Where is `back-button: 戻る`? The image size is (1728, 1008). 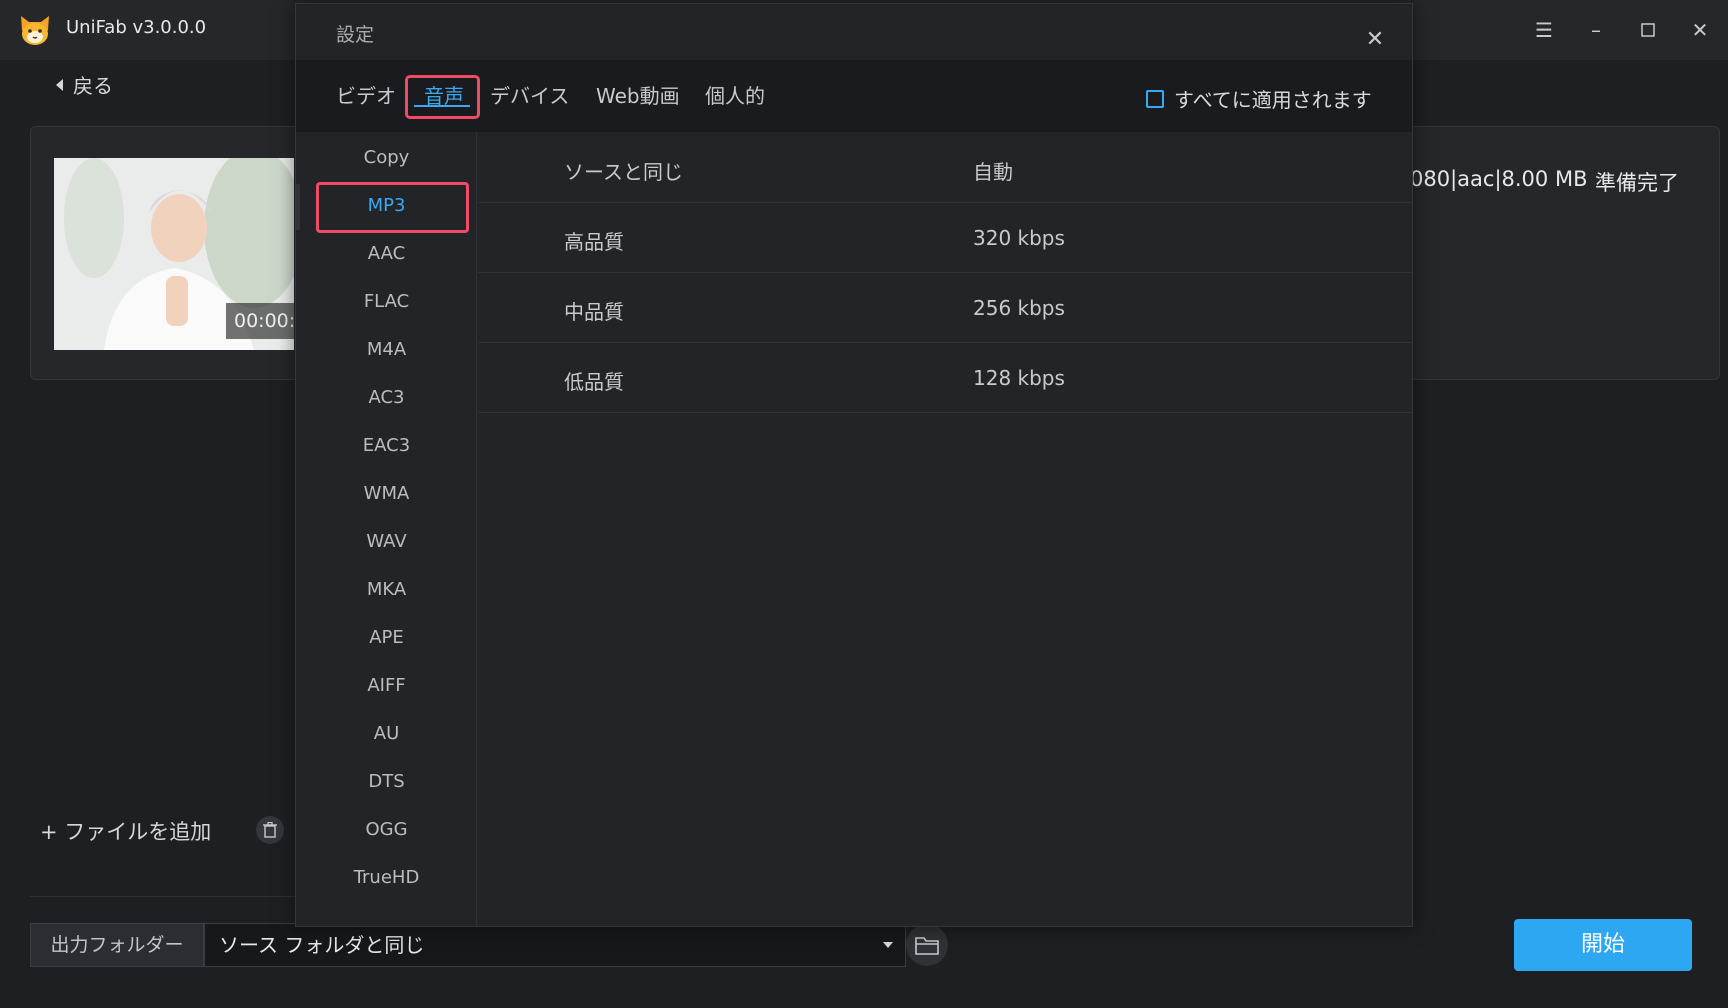 back-button: 戻る is located at coordinates (84, 84).